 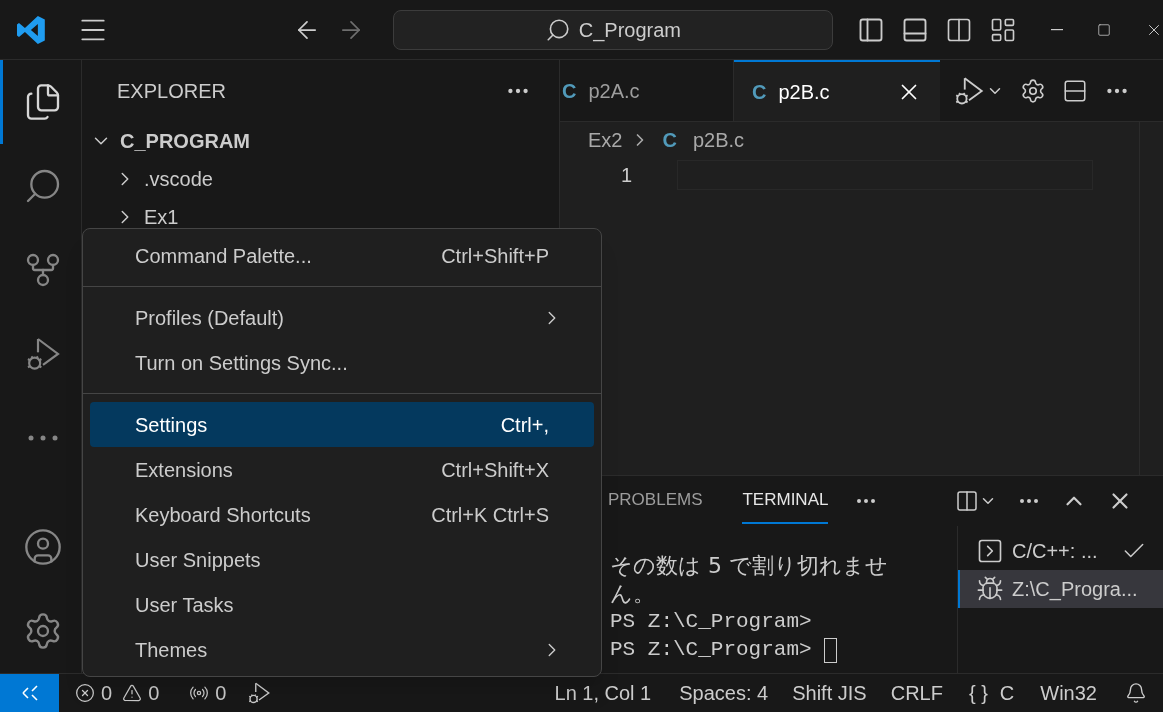 I want to click on indentation-status: Spaces: 4, so click(x=724, y=693).